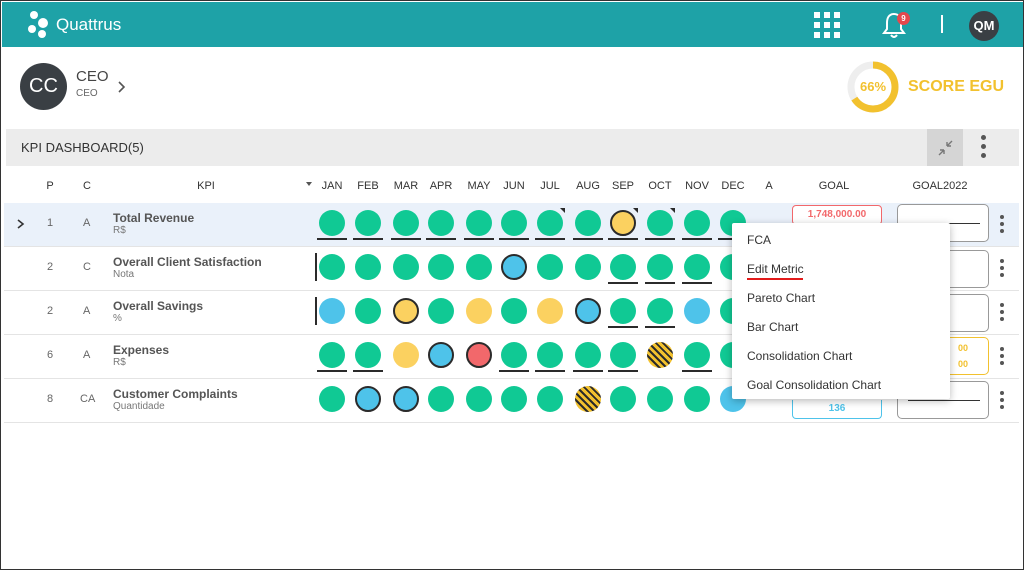 This screenshot has width=1024, height=570. Describe the element at coordinates (837, 215) in the screenshot. I see `goal-value: 1,748,000.00` at that location.